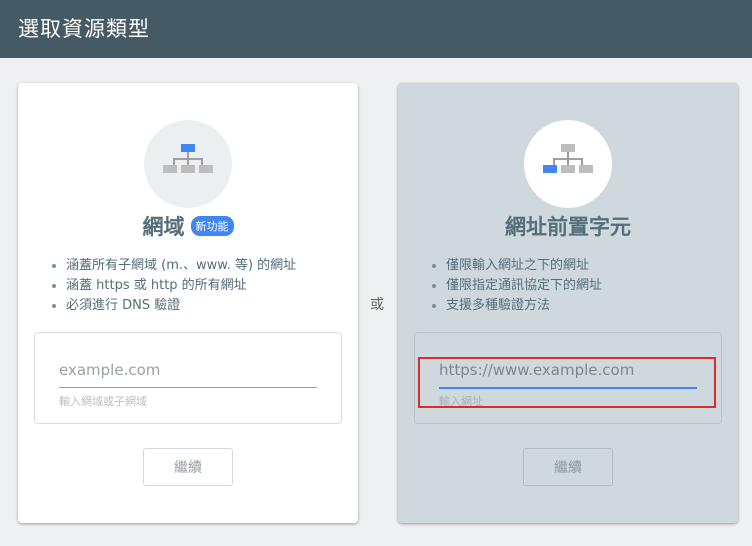 The height and width of the screenshot is (546, 752). I want to click on url-prefix-icon-circle, so click(568, 164).